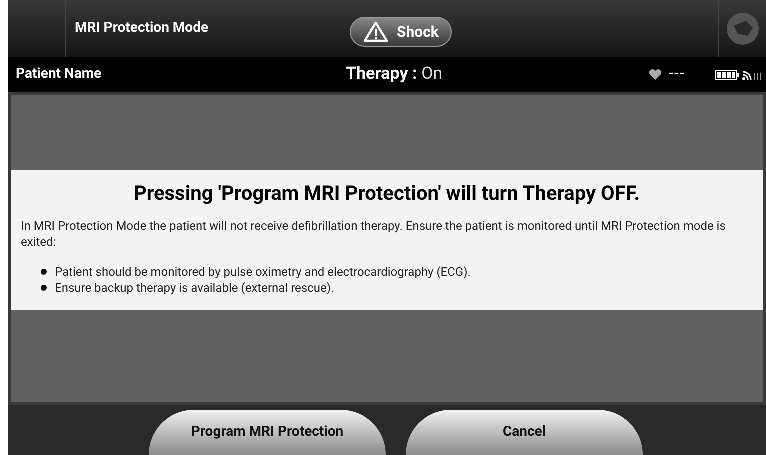 This screenshot has height=455, width=766. What do you see at coordinates (401, 32) in the screenshot?
I see `shock-button: Shock` at bounding box center [401, 32].